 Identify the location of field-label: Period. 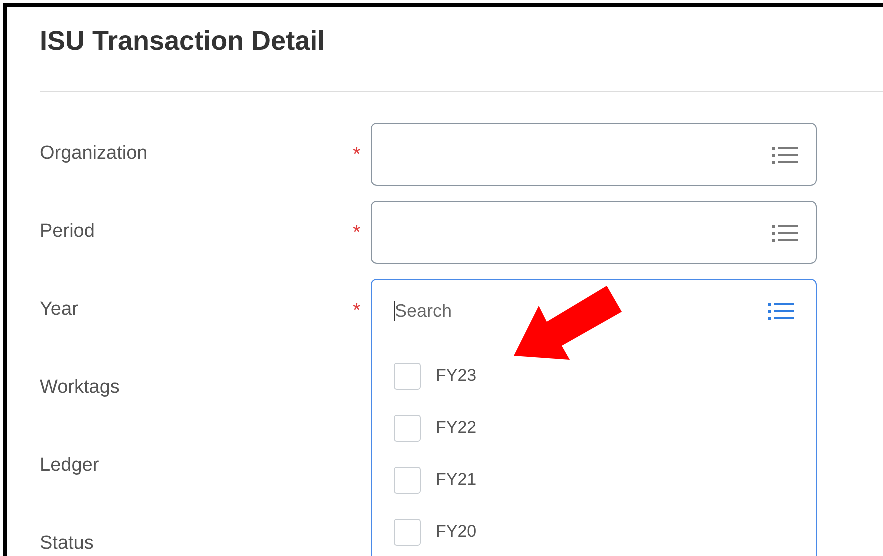
(68, 232).